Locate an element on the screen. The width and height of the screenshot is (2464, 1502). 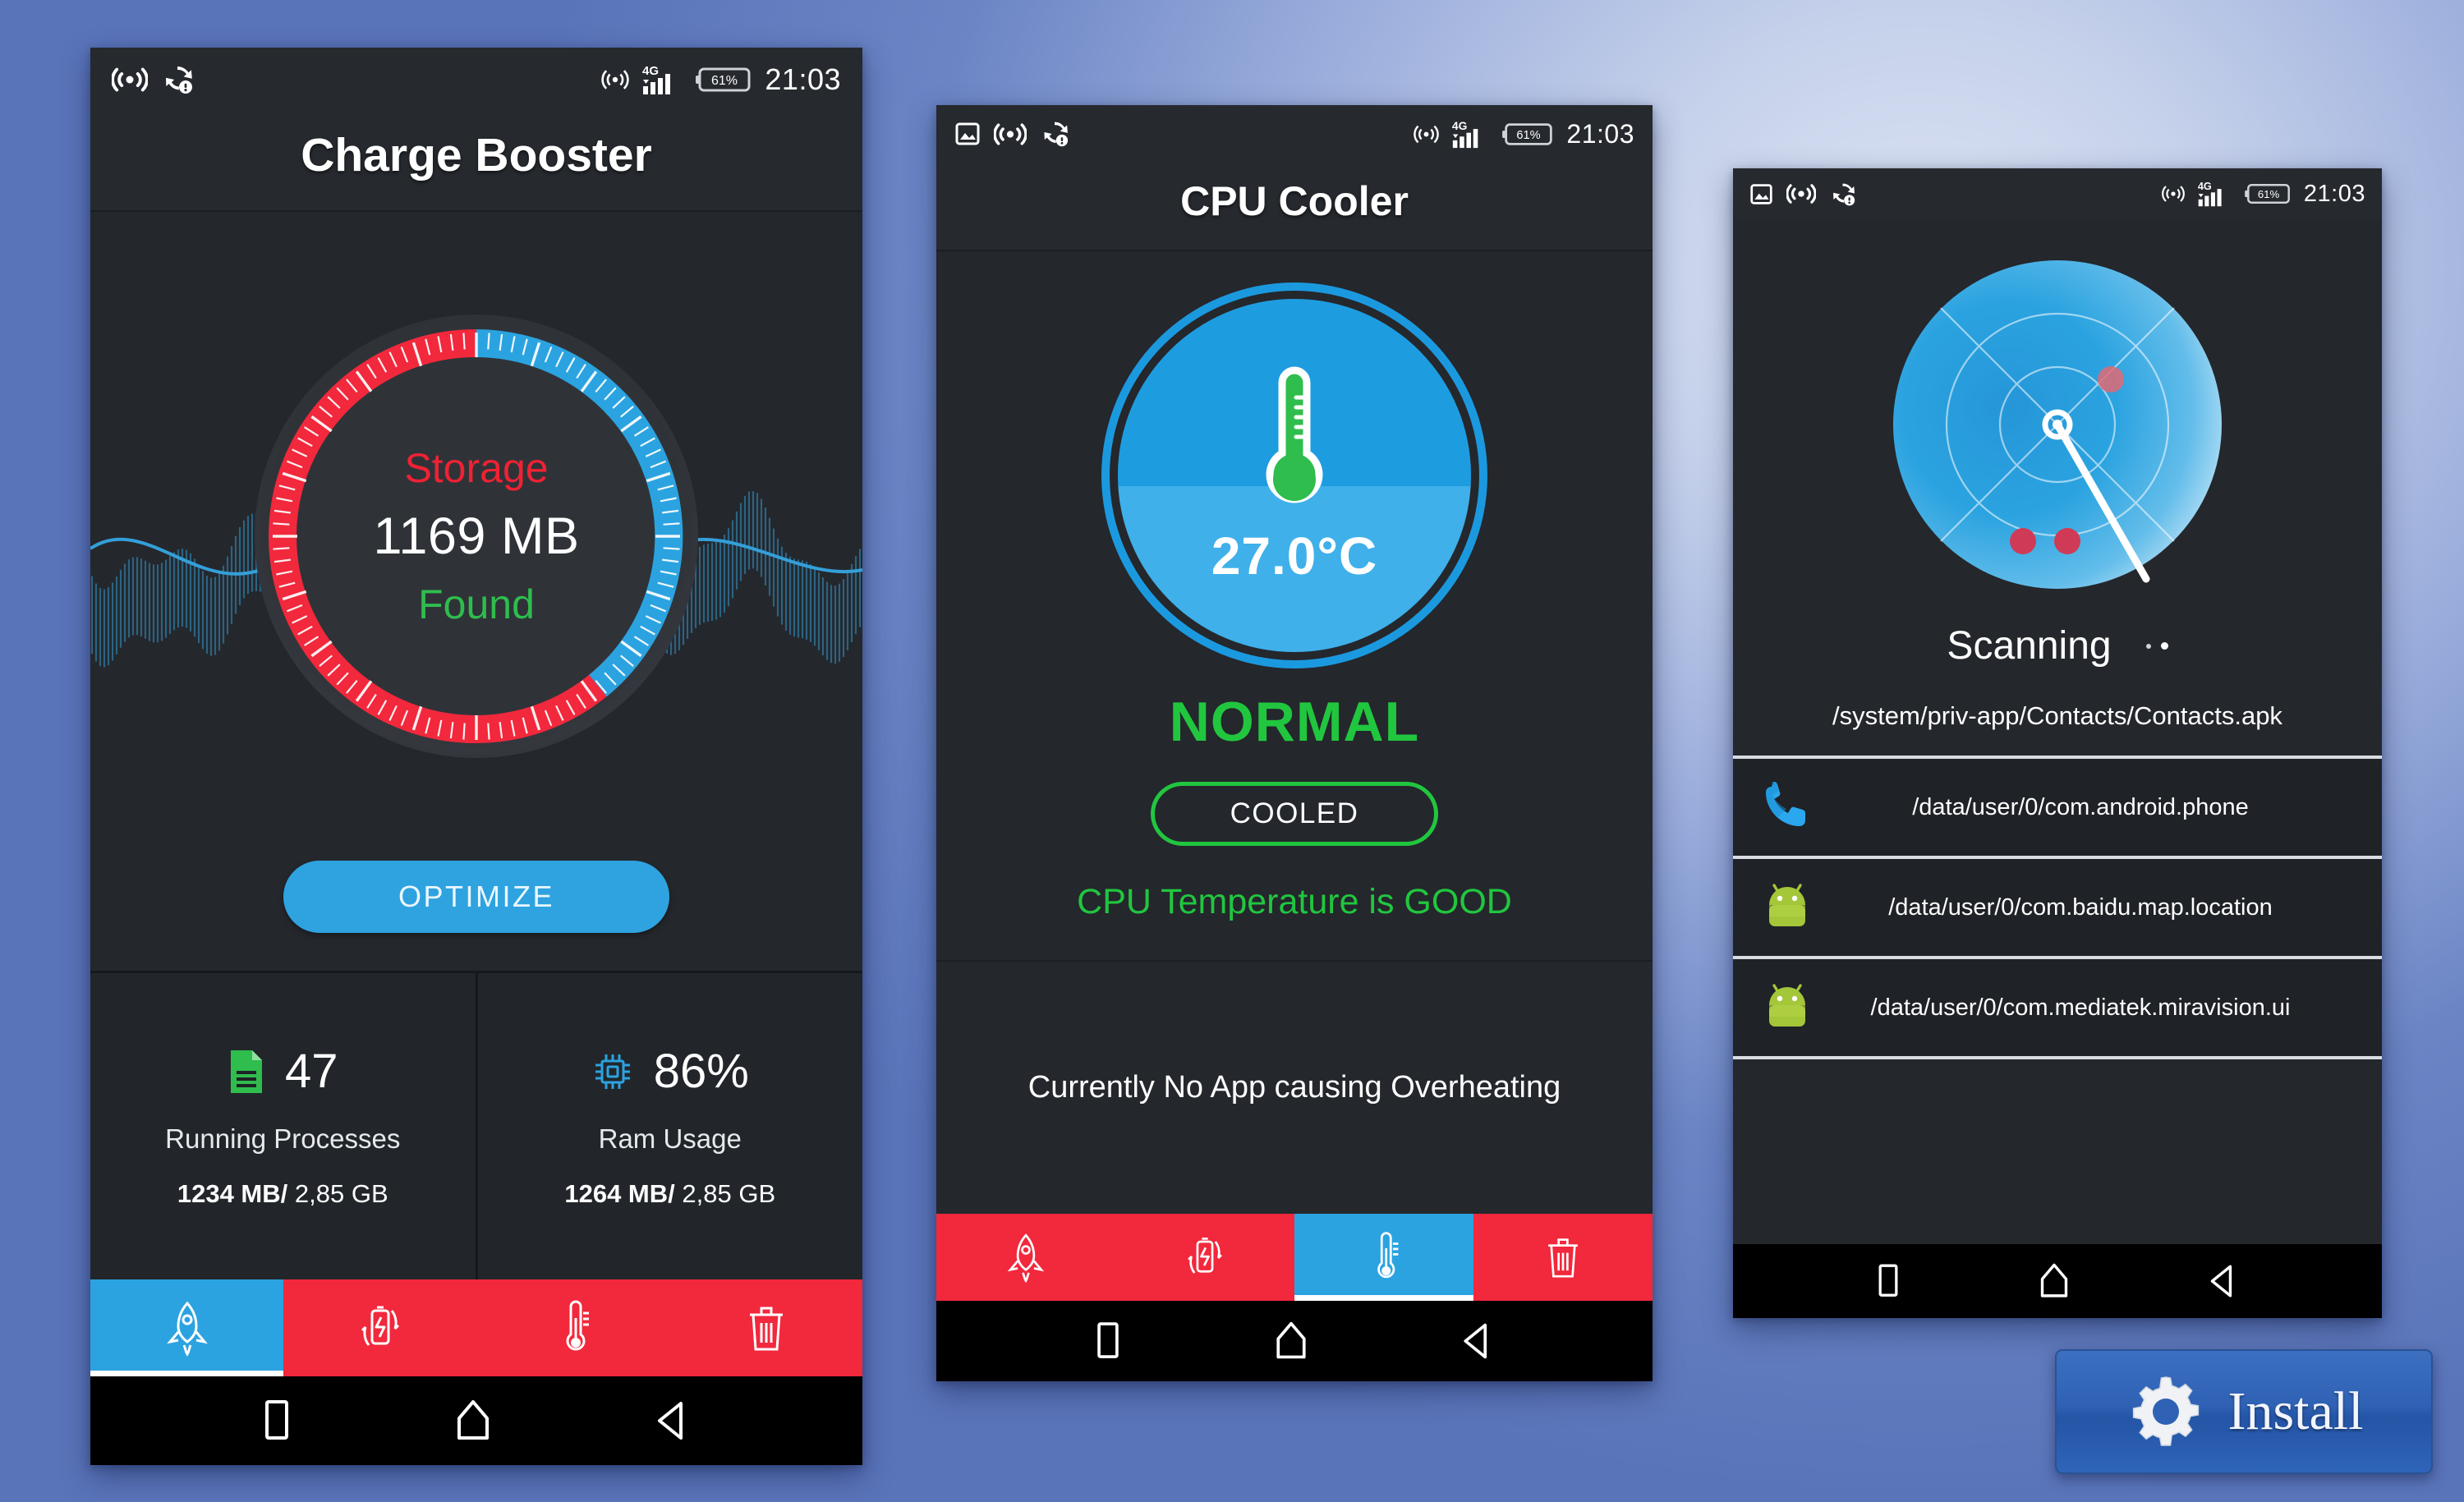
gauge-top-label: Storage is located at coordinates (476, 468).